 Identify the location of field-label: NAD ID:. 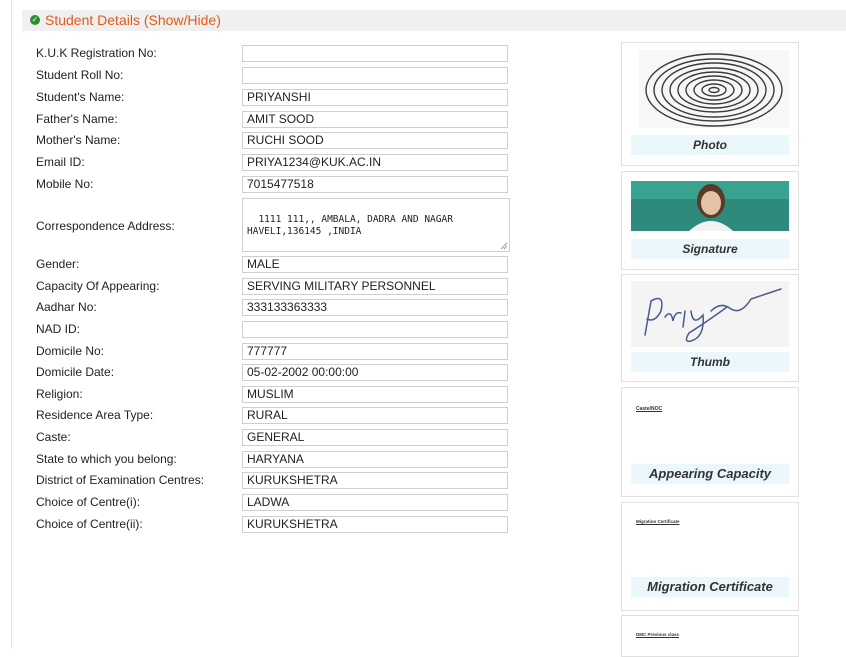
(58, 329).